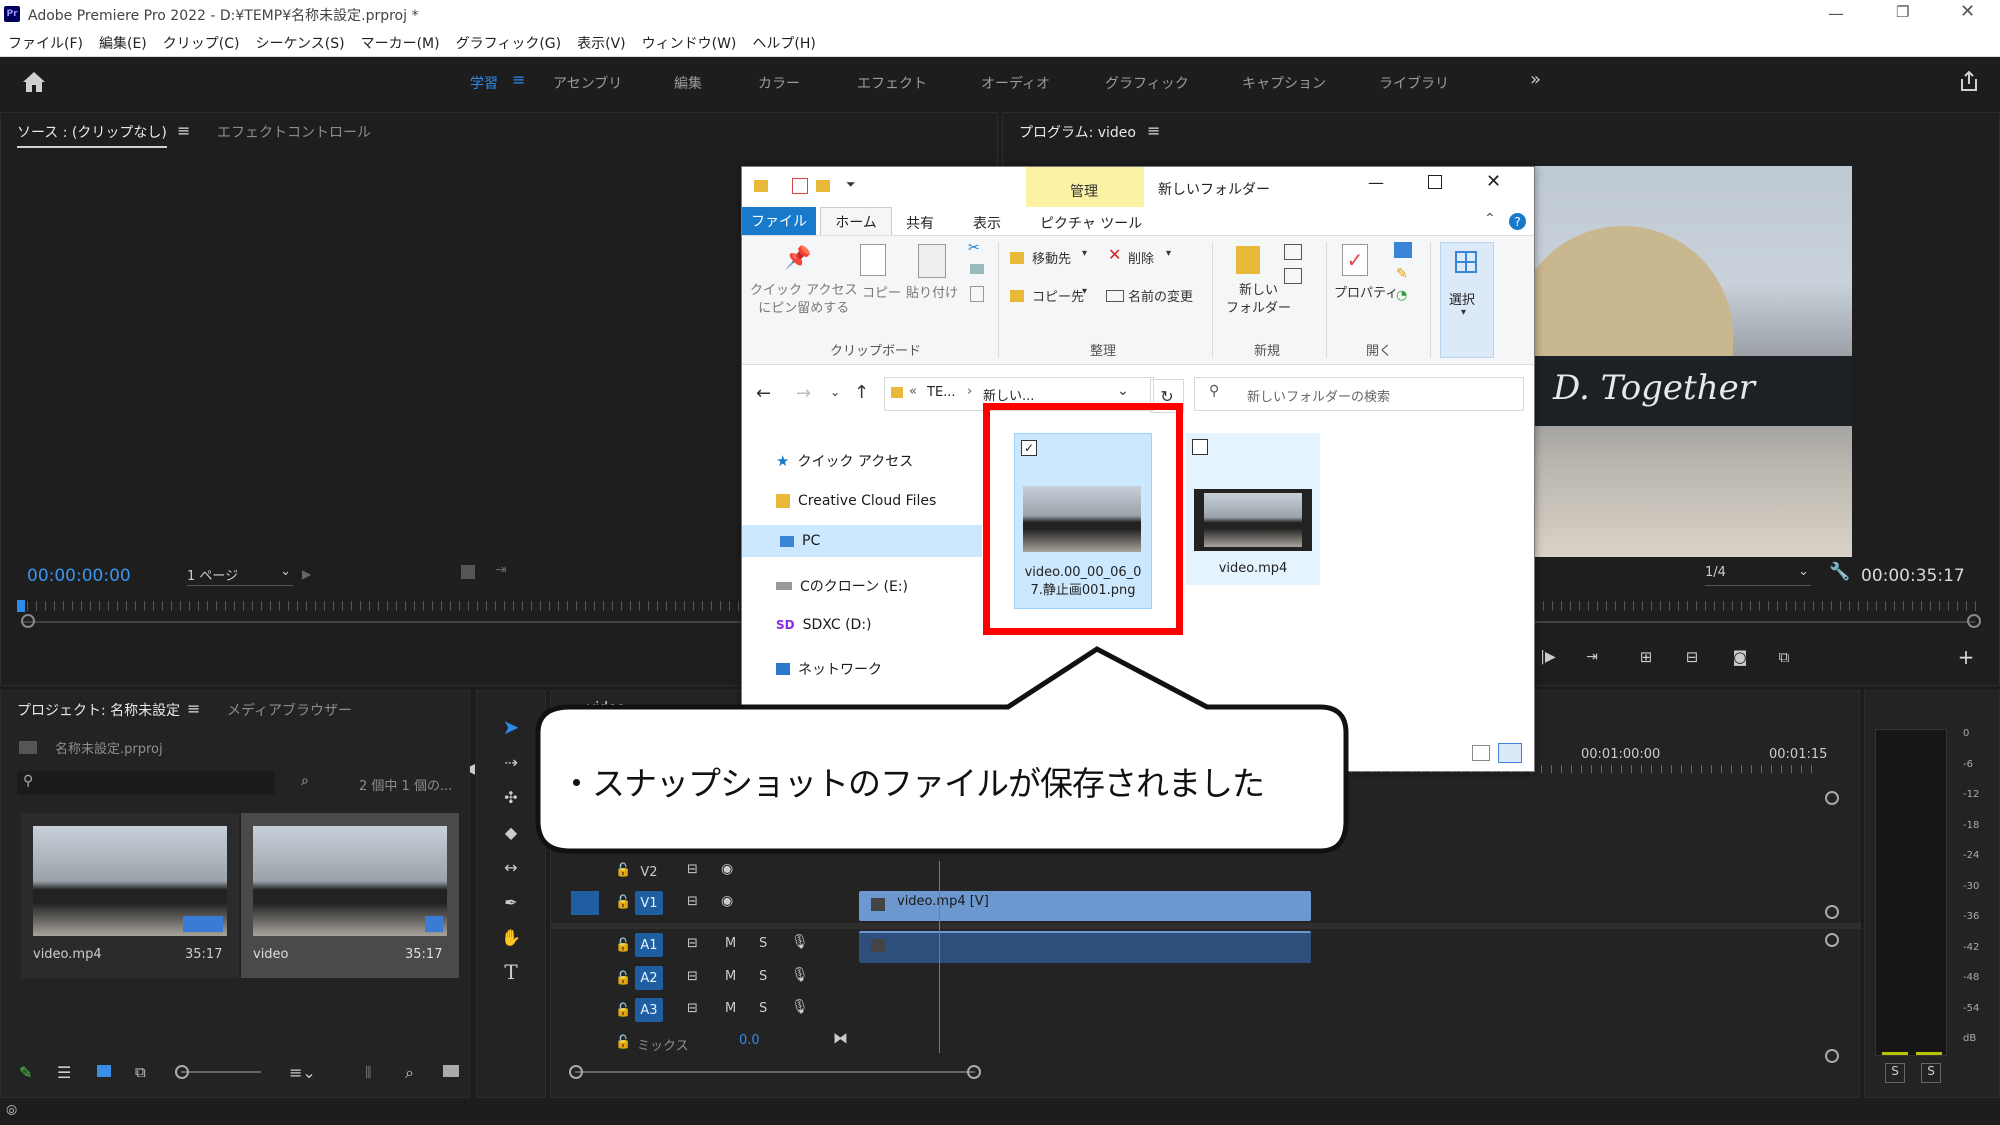  I want to click on find-icon: ⌕, so click(305, 781).